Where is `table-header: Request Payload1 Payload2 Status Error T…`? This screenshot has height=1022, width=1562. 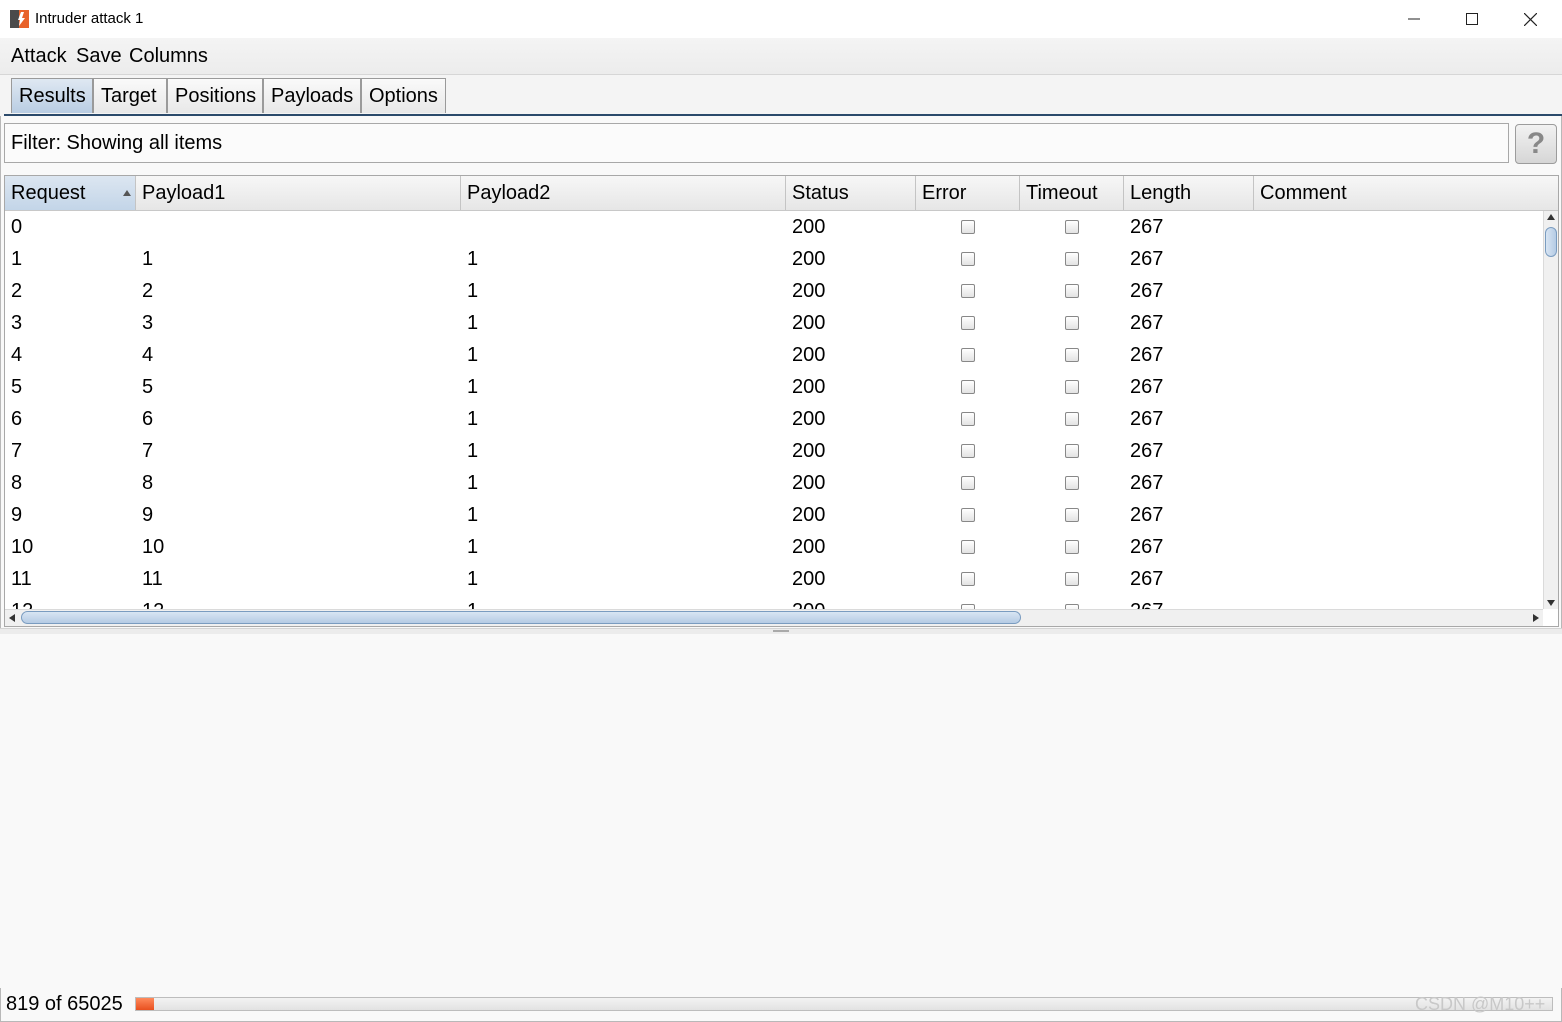
table-header: Request Payload1 Payload2 Status Error T… is located at coordinates (781, 193).